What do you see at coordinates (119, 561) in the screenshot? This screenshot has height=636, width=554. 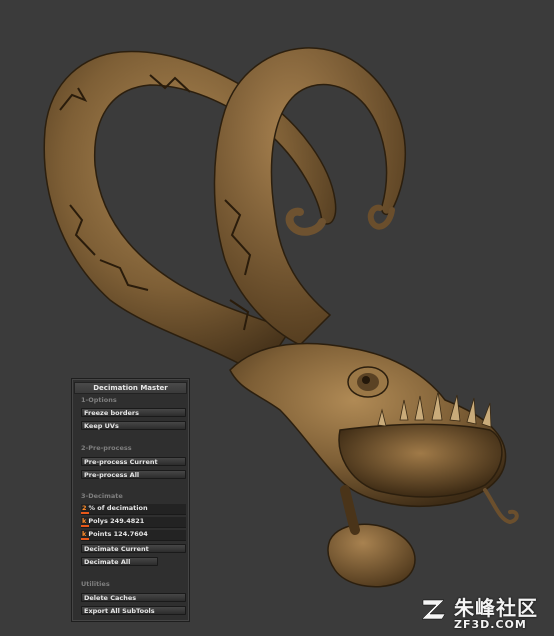 I see `decimate-all-button: Decimate All` at bounding box center [119, 561].